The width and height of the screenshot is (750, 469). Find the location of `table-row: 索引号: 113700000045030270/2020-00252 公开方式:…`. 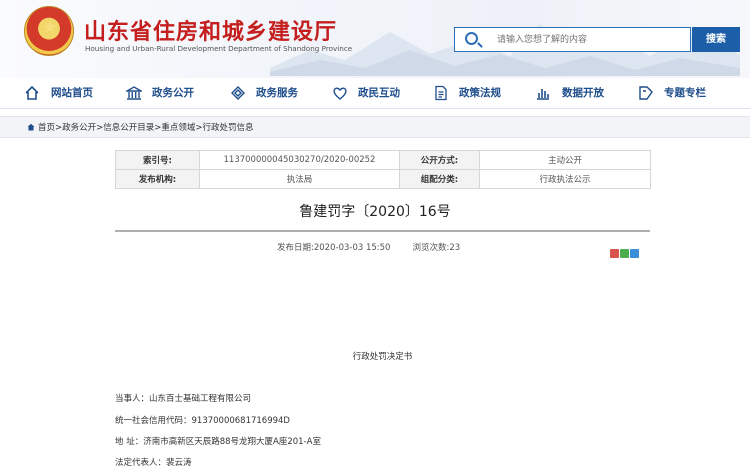

table-row: 索引号: 113700000045030270/2020-00252 公开方式:… is located at coordinates (383, 160).